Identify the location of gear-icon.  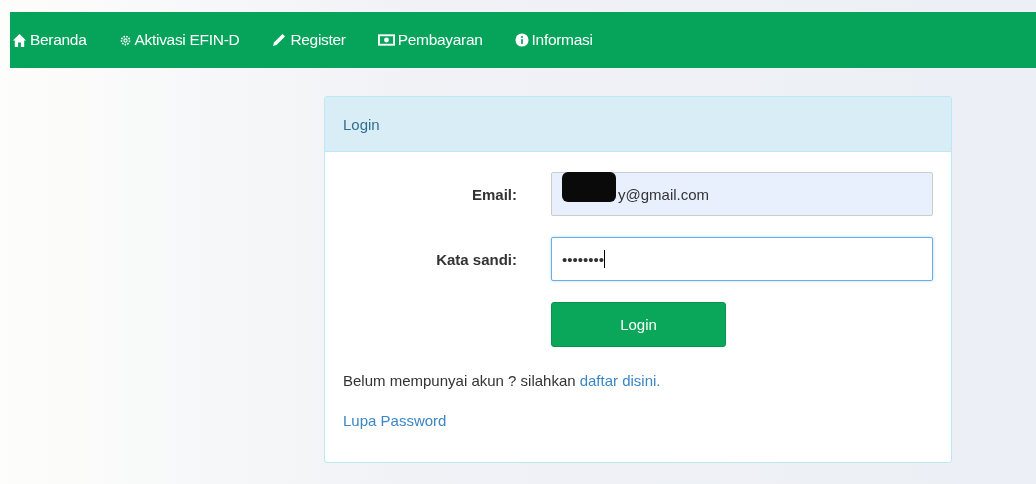
(125, 40).